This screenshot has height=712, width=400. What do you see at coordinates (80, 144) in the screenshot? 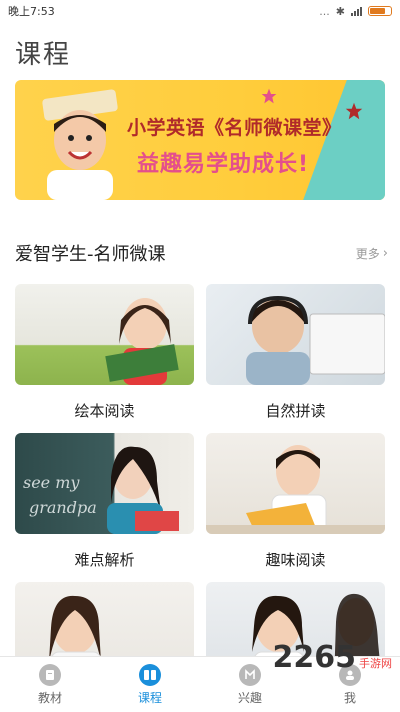
I see `banner-child-photo` at bounding box center [80, 144].